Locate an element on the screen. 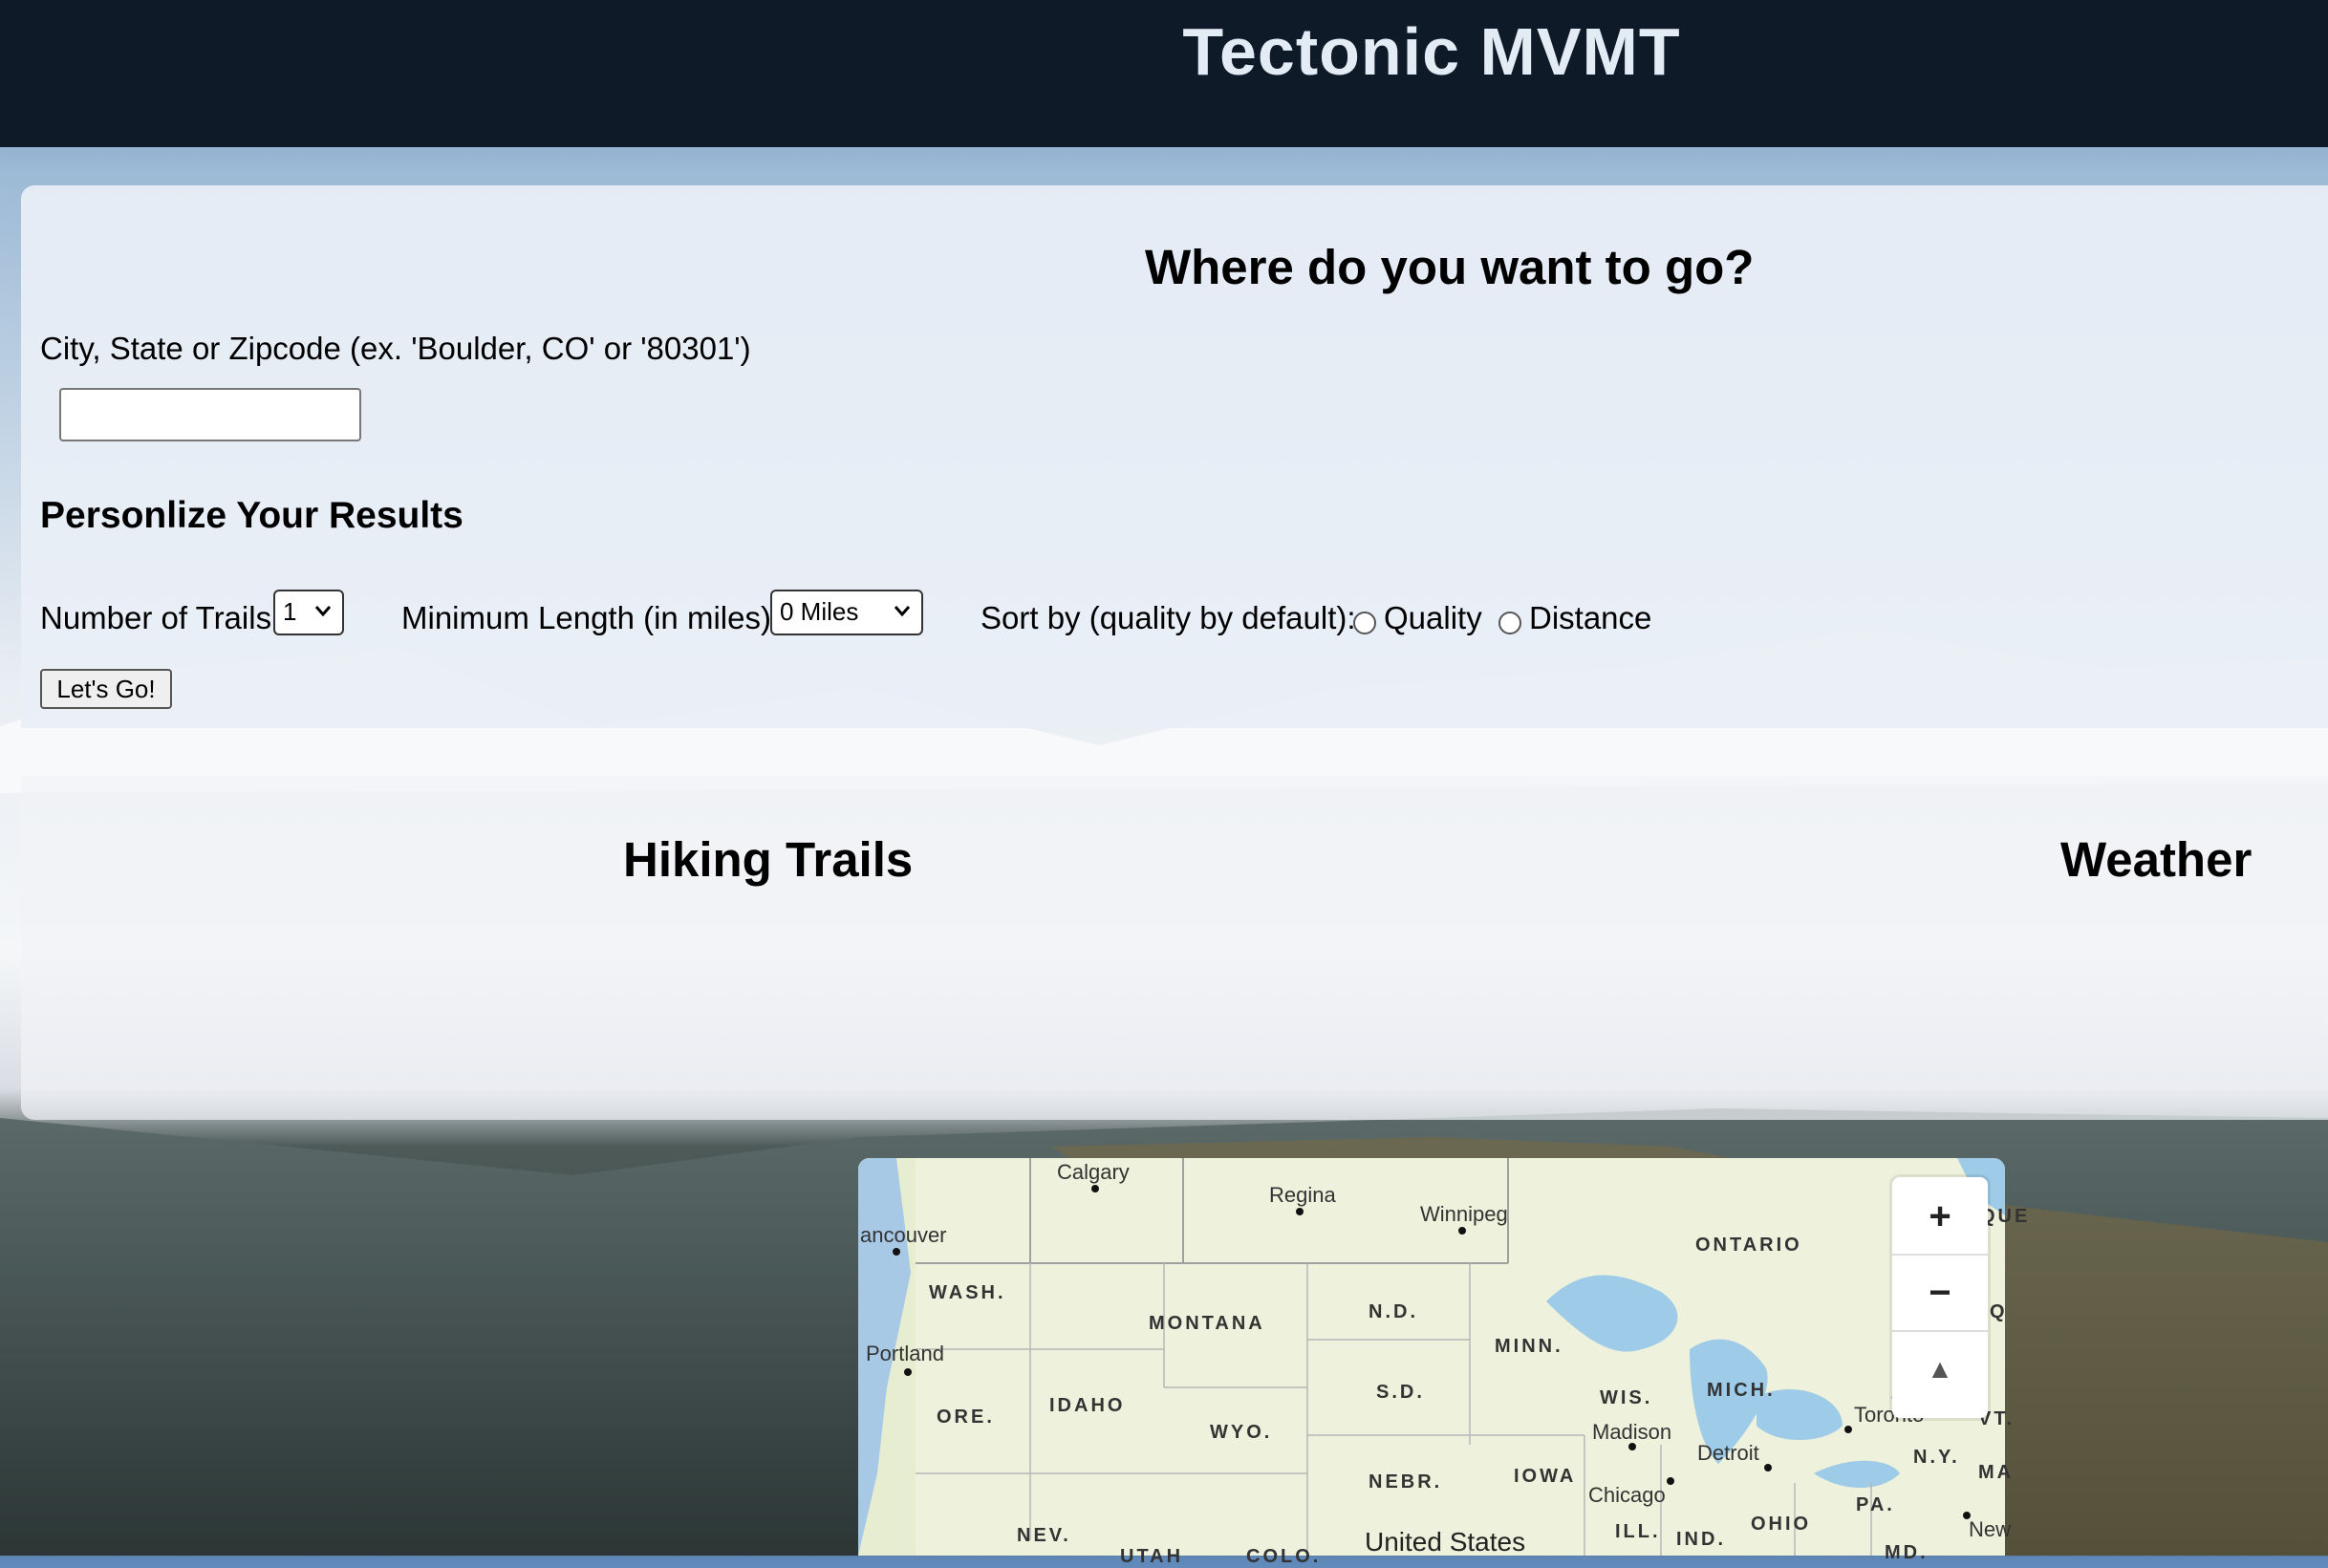 This screenshot has width=2328, height=1568. map-city-new-york: New is located at coordinates (1991, 1529).